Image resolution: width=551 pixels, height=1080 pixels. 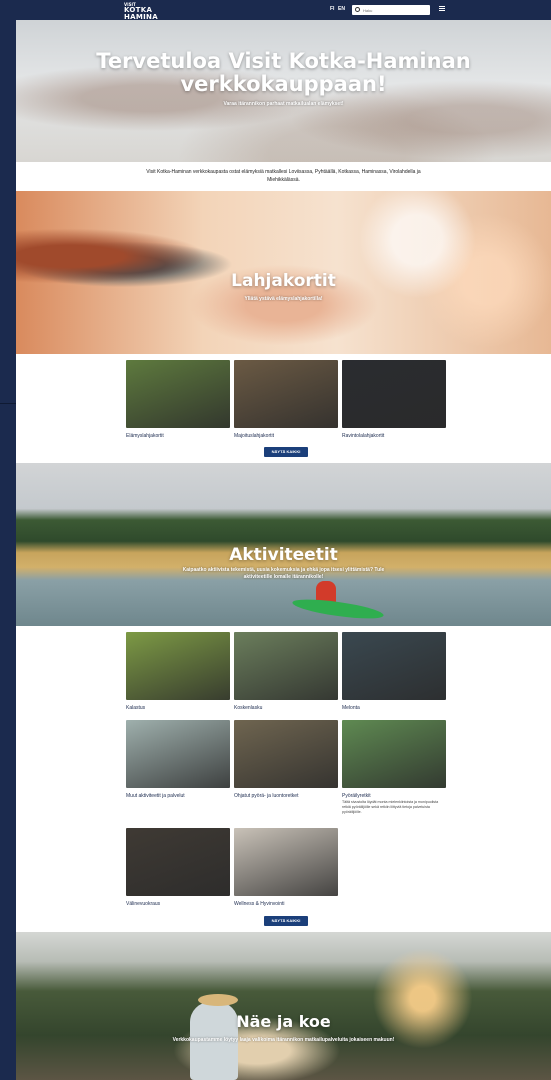 I want to click on show-all-activities-button: NÄYTÄ KAIKKI, so click(x=286, y=921).